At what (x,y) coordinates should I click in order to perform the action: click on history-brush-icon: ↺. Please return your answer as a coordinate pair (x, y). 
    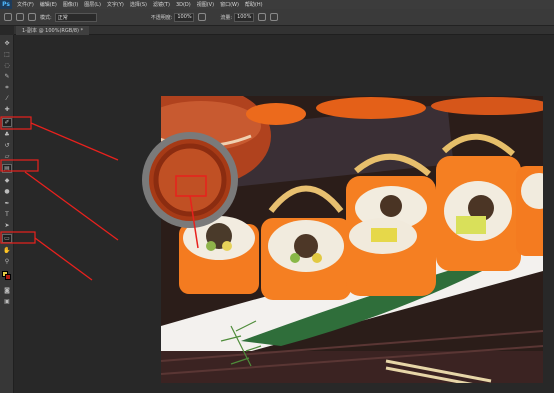
    Looking at the image, I should click on (7, 145).